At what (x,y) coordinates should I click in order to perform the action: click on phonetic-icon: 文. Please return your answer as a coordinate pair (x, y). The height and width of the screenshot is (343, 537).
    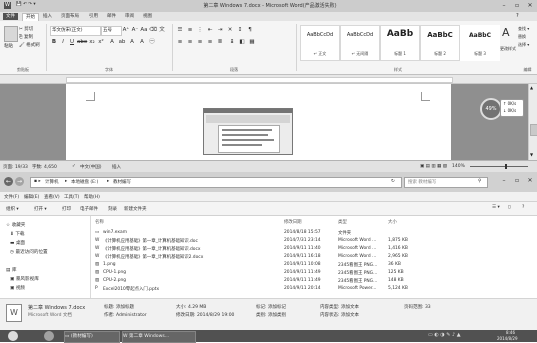
    Looking at the image, I should click on (162, 30).